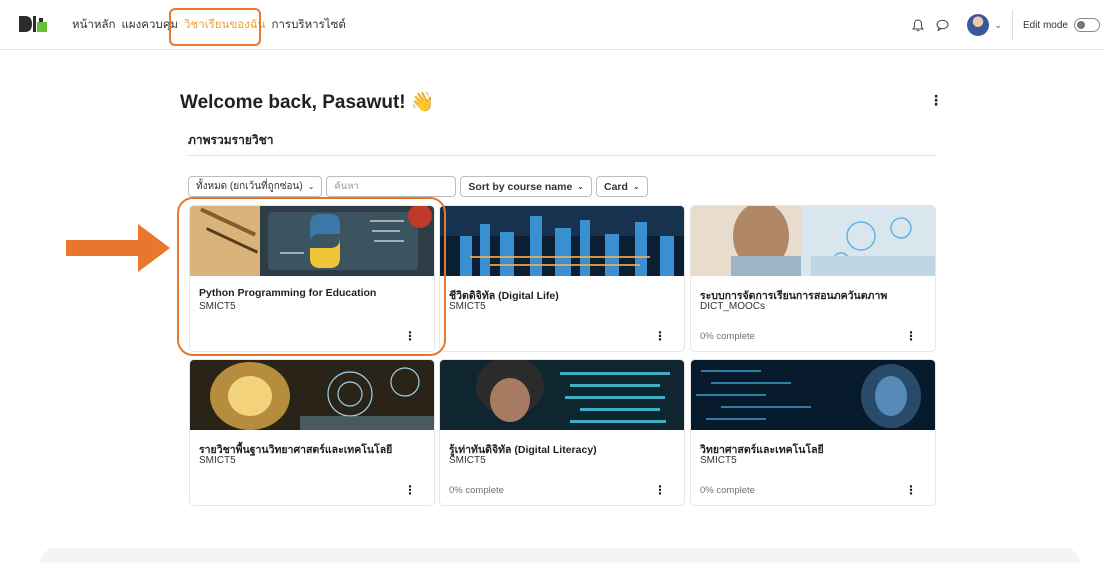  What do you see at coordinates (562, 155) in the screenshot?
I see `section-divider` at bounding box center [562, 155].